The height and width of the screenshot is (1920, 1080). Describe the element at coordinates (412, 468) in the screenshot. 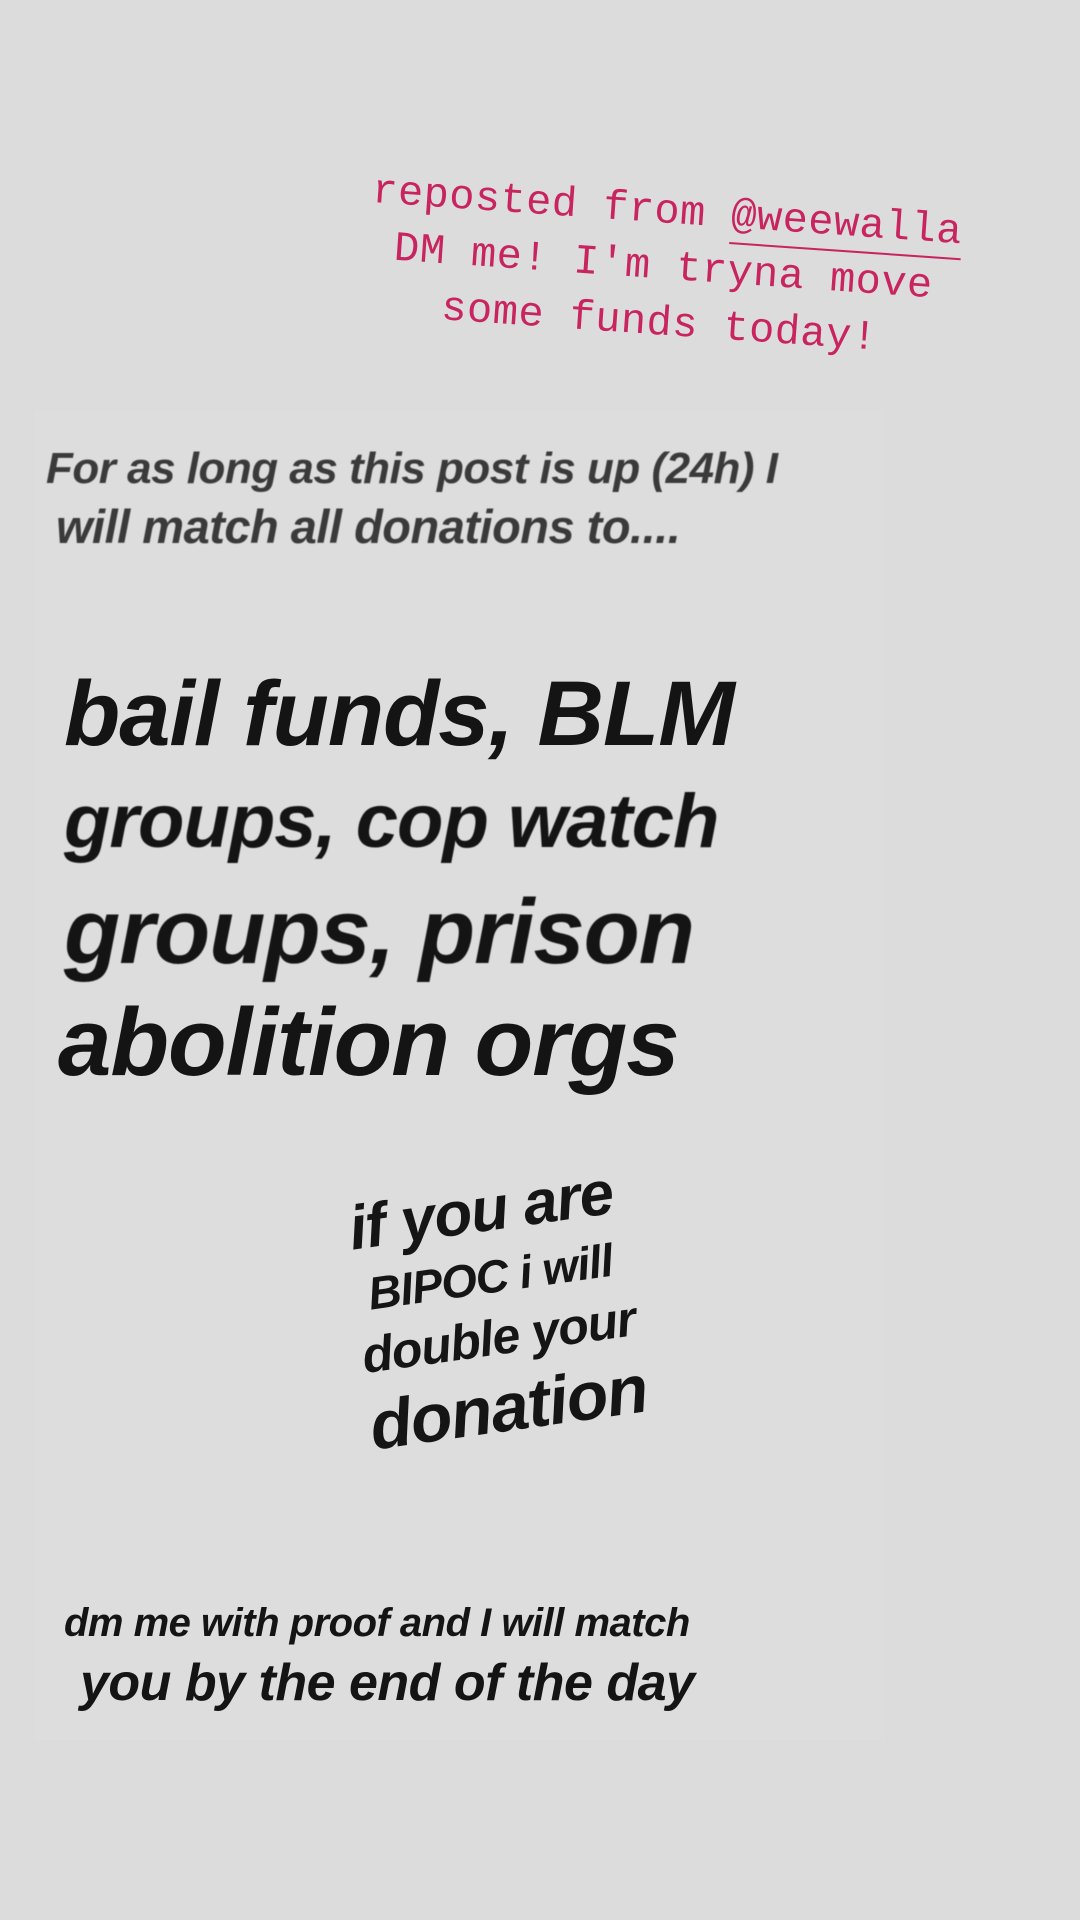

I see `intro-line-1: For as long as this post is up (24h) I` at that location.